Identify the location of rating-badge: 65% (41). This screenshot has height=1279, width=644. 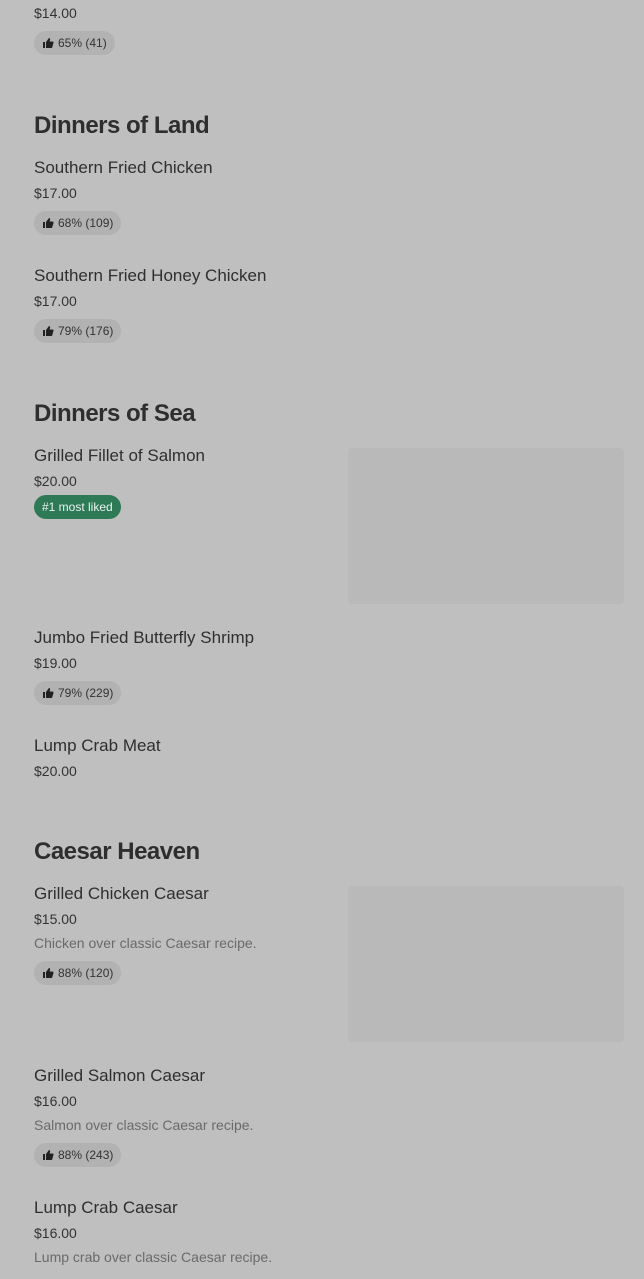
(74, 43).